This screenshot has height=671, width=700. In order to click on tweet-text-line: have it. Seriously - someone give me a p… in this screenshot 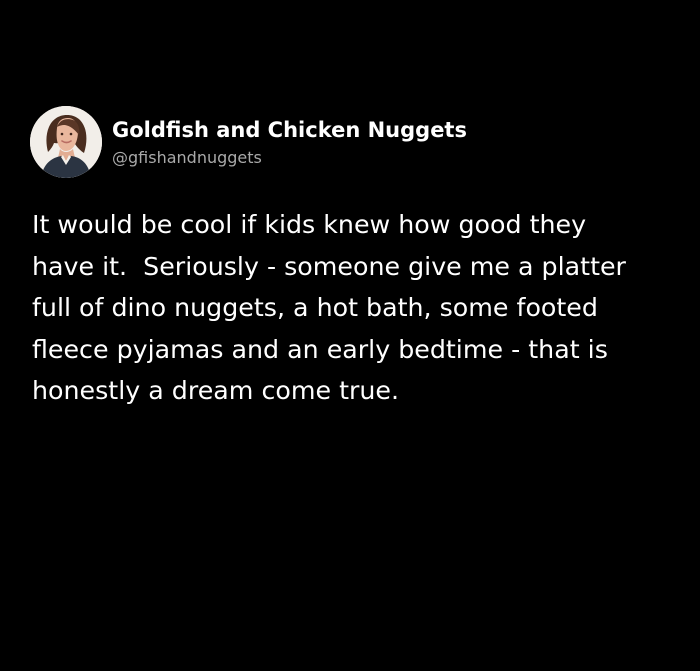, I will do `click(329, 266)`.